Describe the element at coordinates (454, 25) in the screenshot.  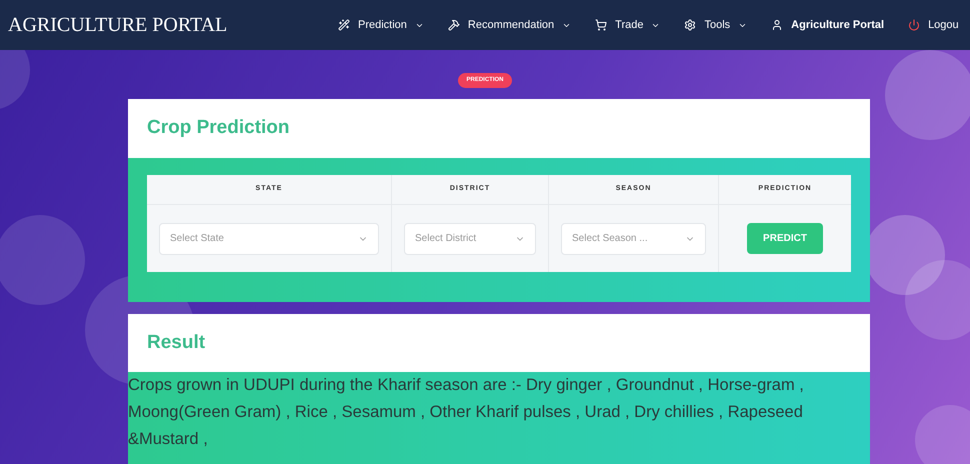
I see `hammer-icon` at that location.